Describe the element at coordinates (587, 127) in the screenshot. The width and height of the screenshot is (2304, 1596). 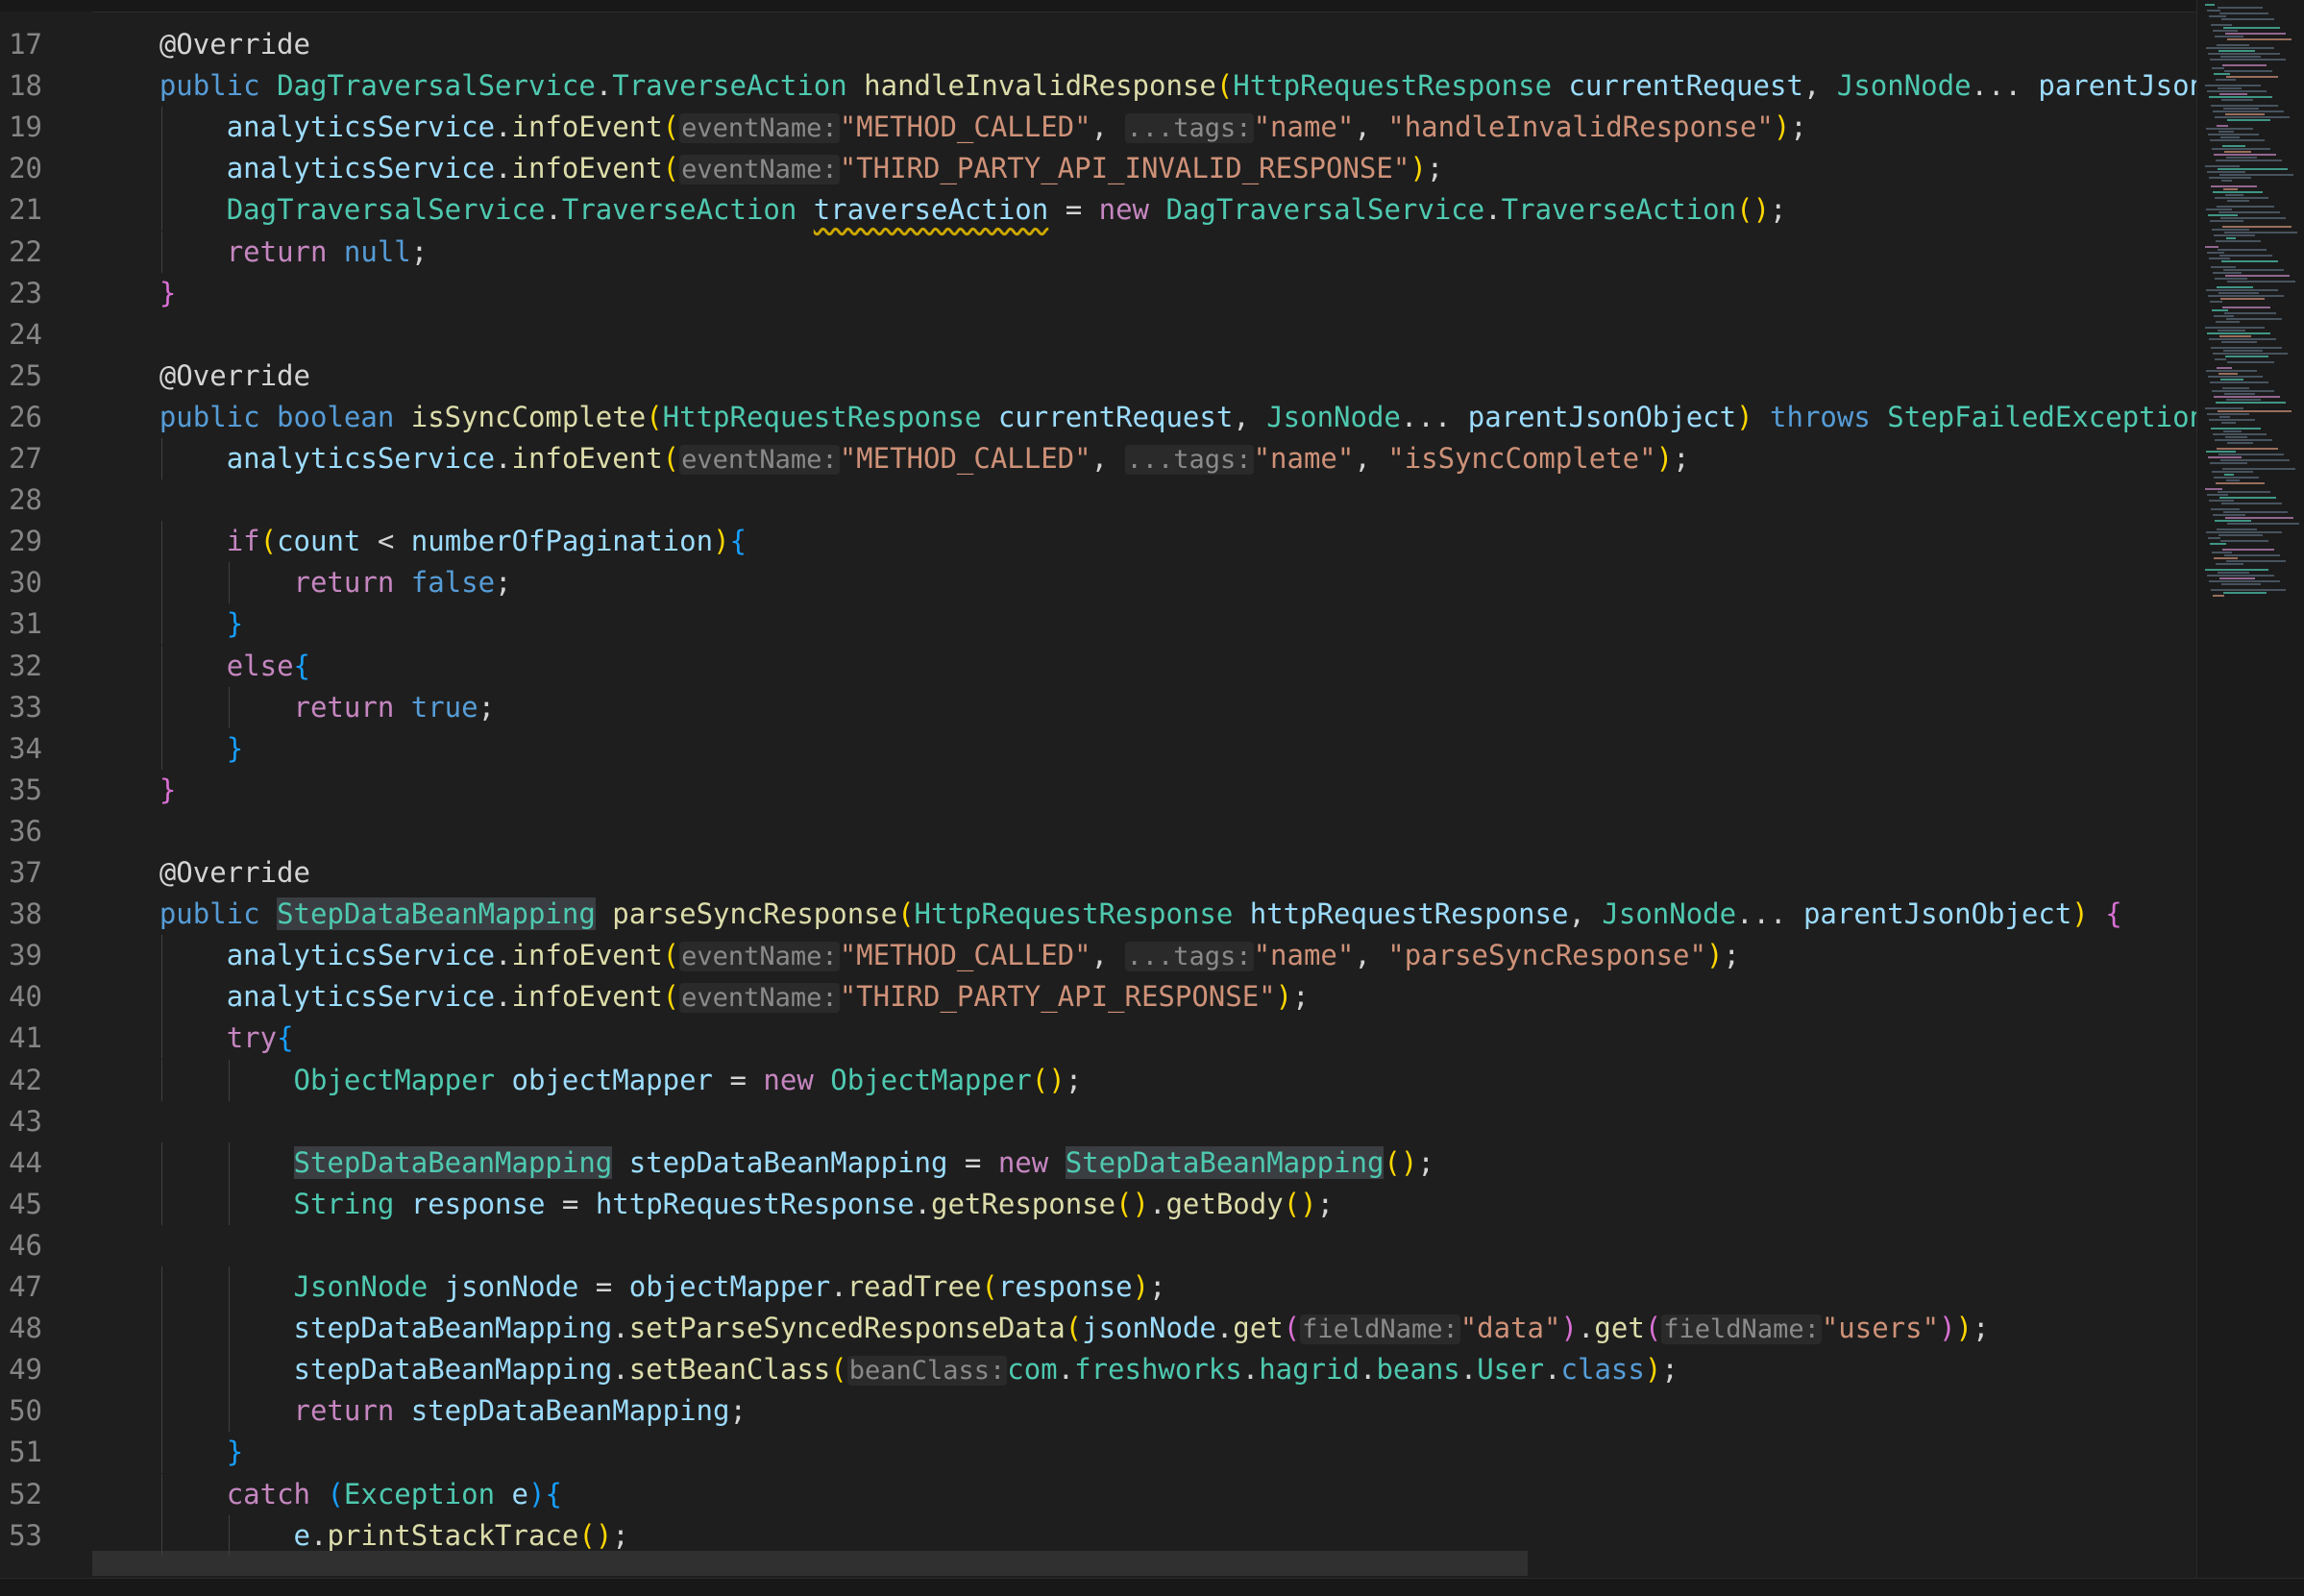
I see `code-token: infoEvent` at that location.